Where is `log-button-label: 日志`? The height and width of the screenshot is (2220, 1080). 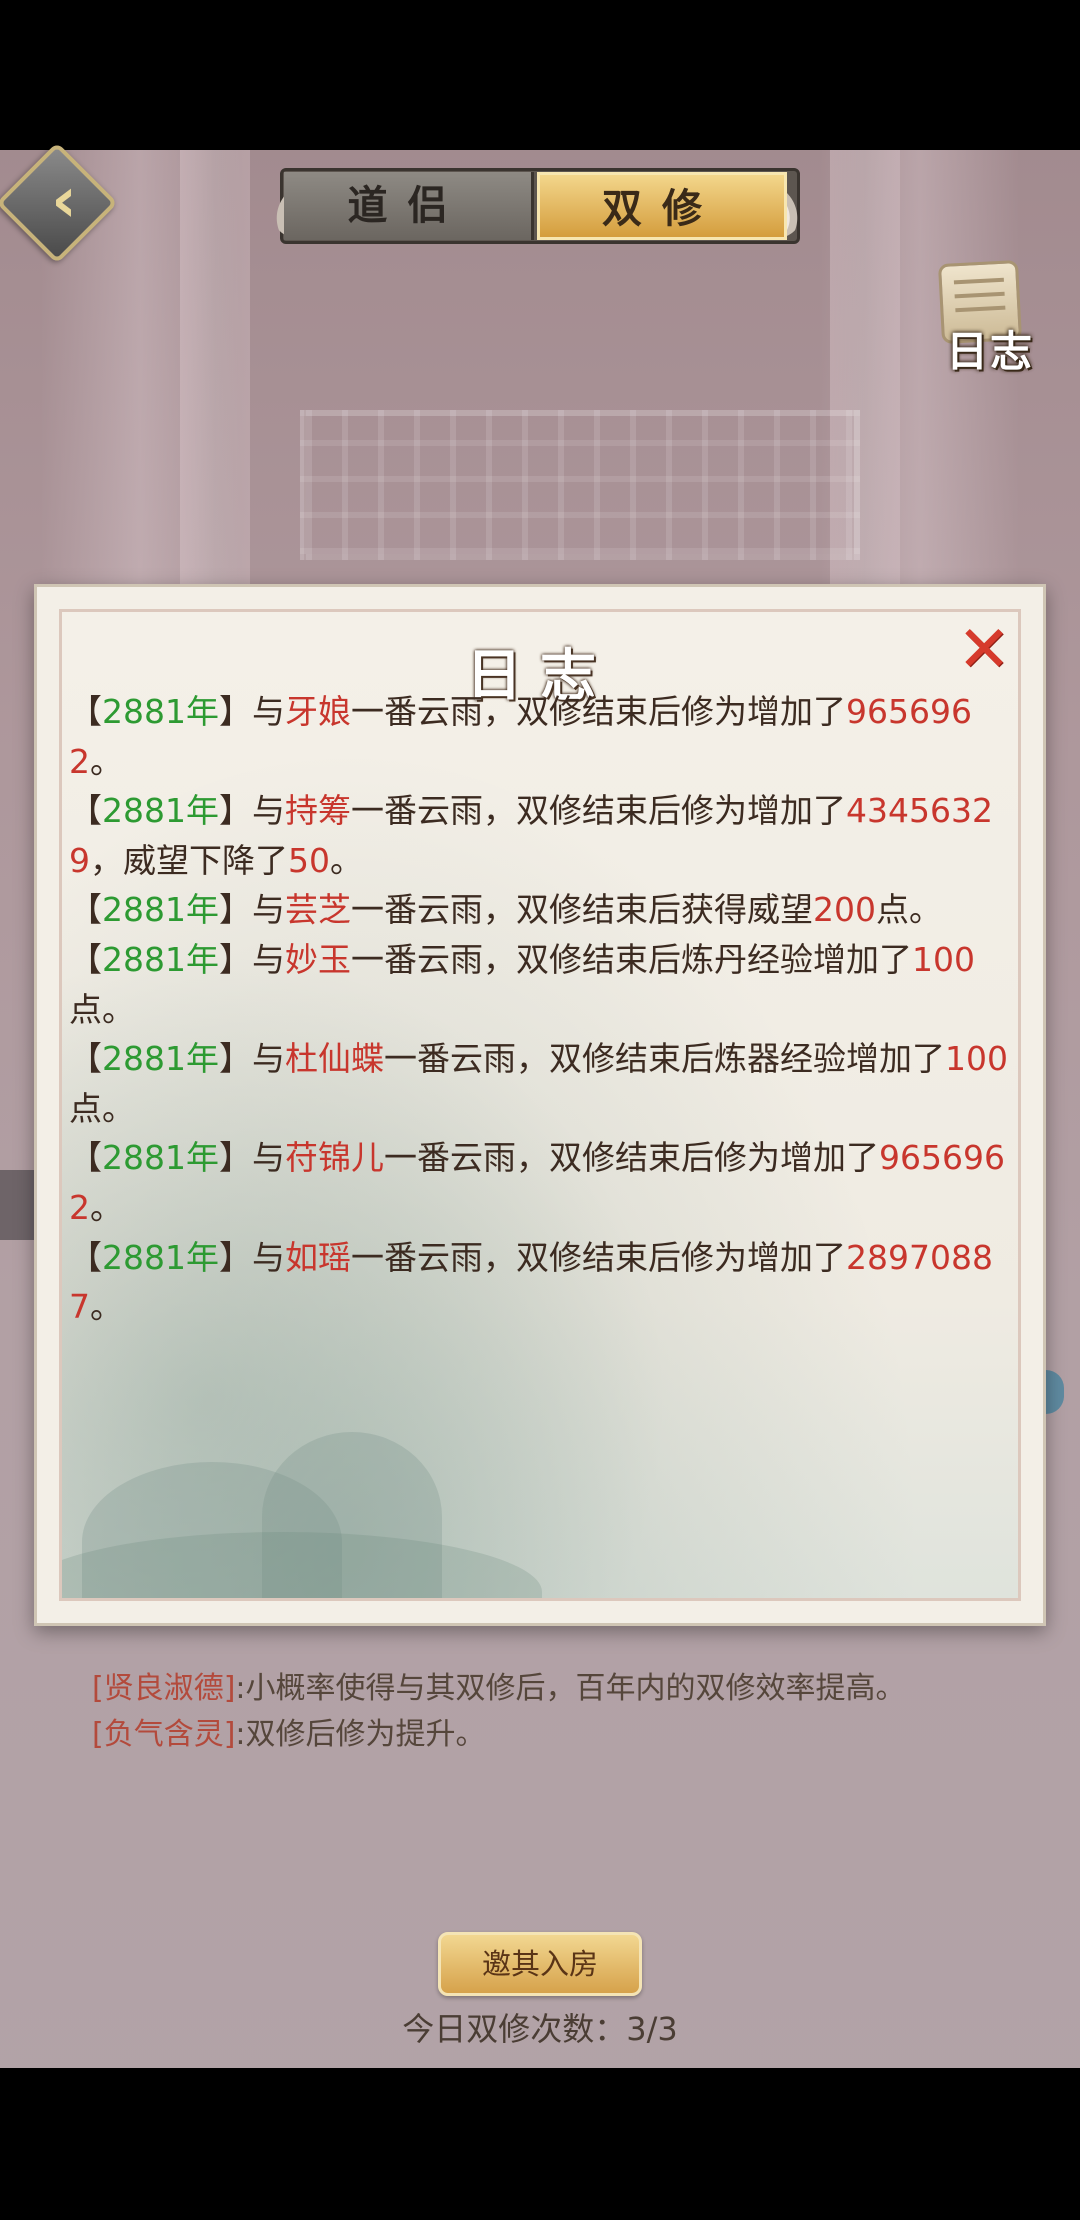
log-button-label: 日志 is located at coordinates (990, 348).